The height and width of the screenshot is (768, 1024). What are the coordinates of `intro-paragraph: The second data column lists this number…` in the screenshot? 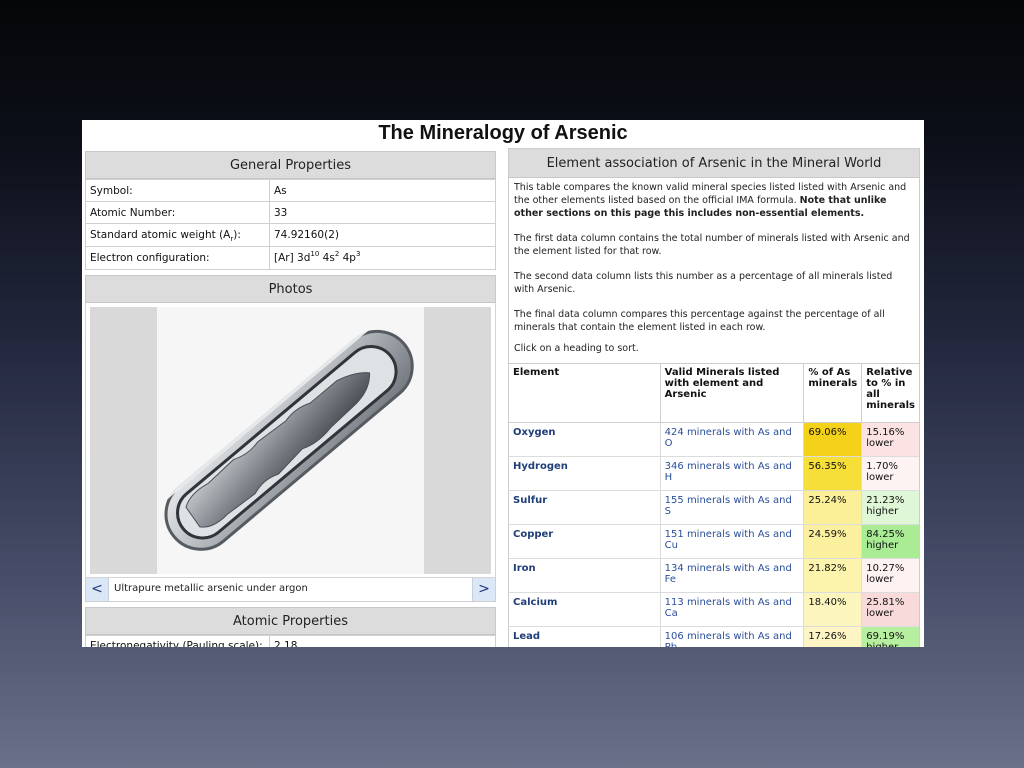 It's located at (703, 283).